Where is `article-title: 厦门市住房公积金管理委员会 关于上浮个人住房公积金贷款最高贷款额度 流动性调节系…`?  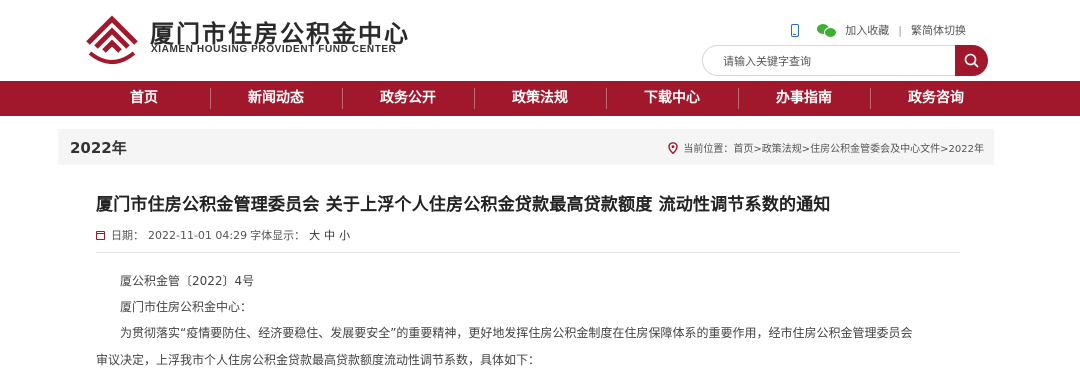 article-title: 厦门市住房公积金管理委员会 关于上浮个人住房公积金贷款最高贷款额度 流动性调节系… is located at coordinates (463, 205).